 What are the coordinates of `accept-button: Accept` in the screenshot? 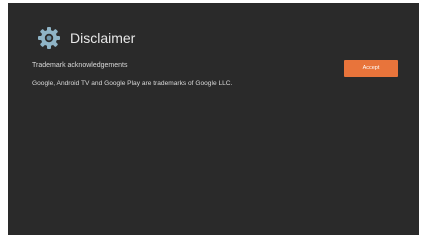 It's located at (371, 68).